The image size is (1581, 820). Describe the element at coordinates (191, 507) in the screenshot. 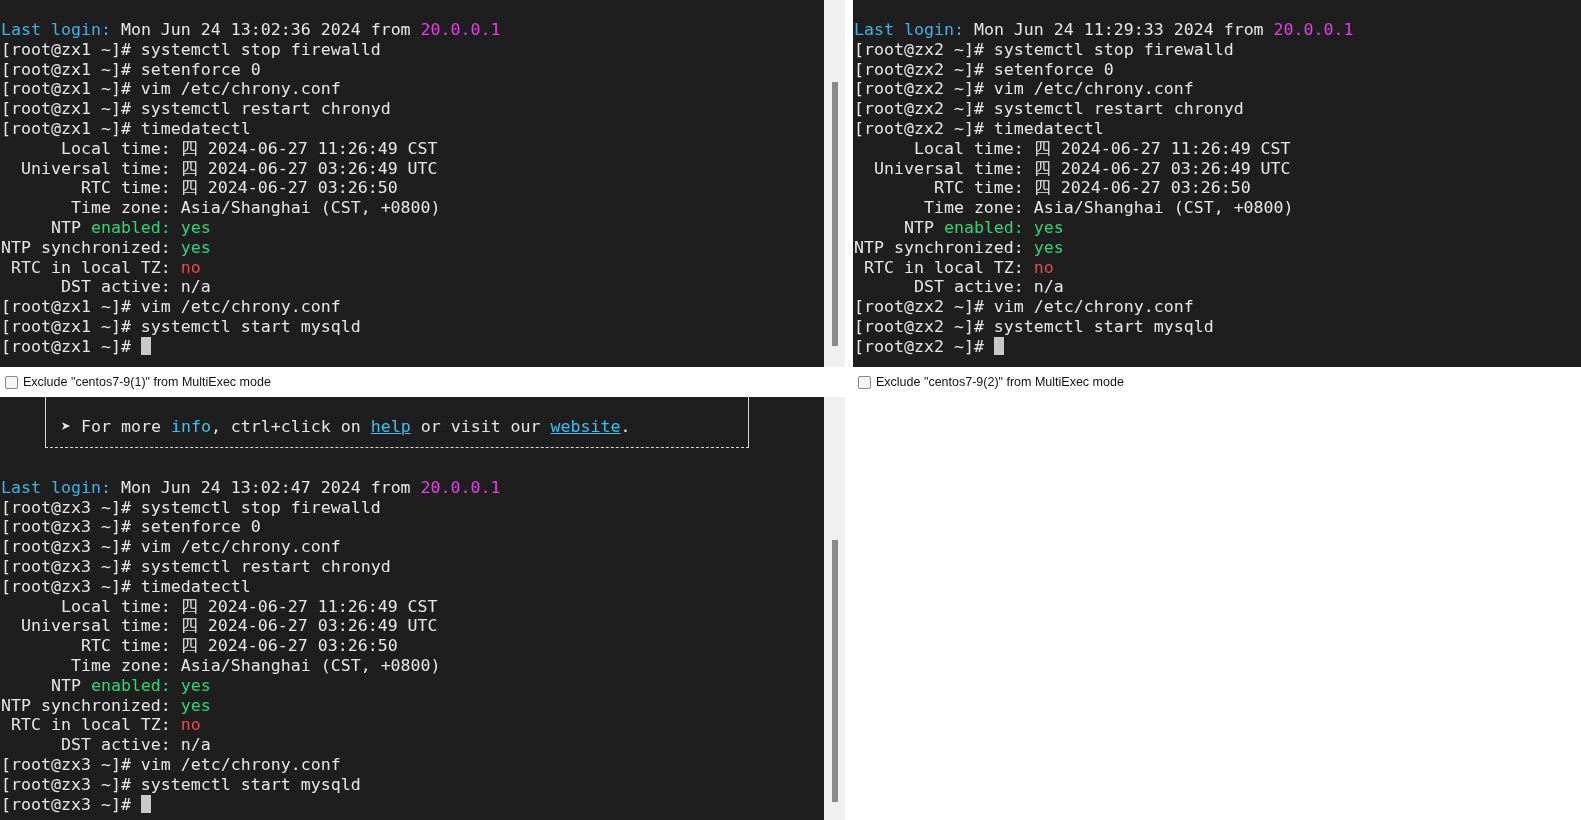

I see `terminal-line: [root@zx3 ~]# systemctl stop firewalld` at that location.